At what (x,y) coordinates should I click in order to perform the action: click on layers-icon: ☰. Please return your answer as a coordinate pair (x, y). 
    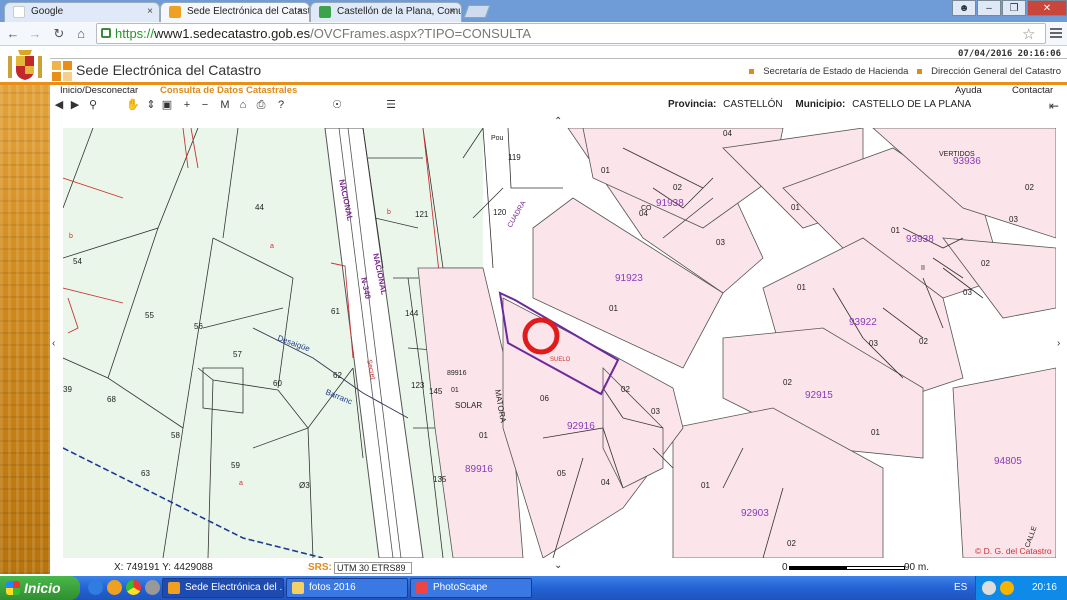
    Looking at the image, I should click on (391, 105).